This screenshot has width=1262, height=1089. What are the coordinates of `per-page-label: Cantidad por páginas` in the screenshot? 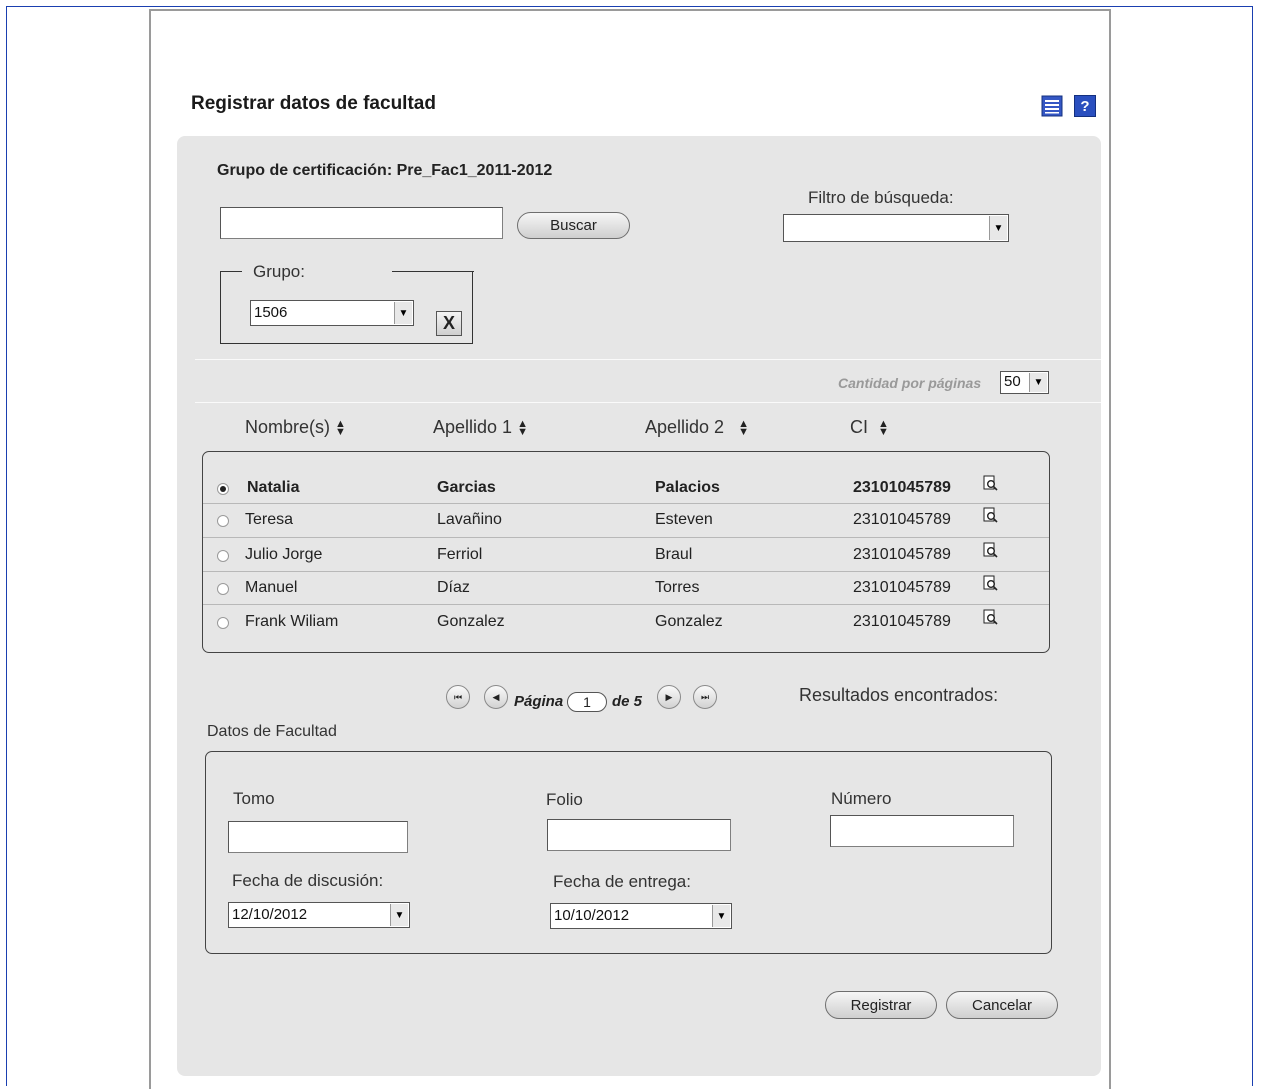 It's located at (910, 383).